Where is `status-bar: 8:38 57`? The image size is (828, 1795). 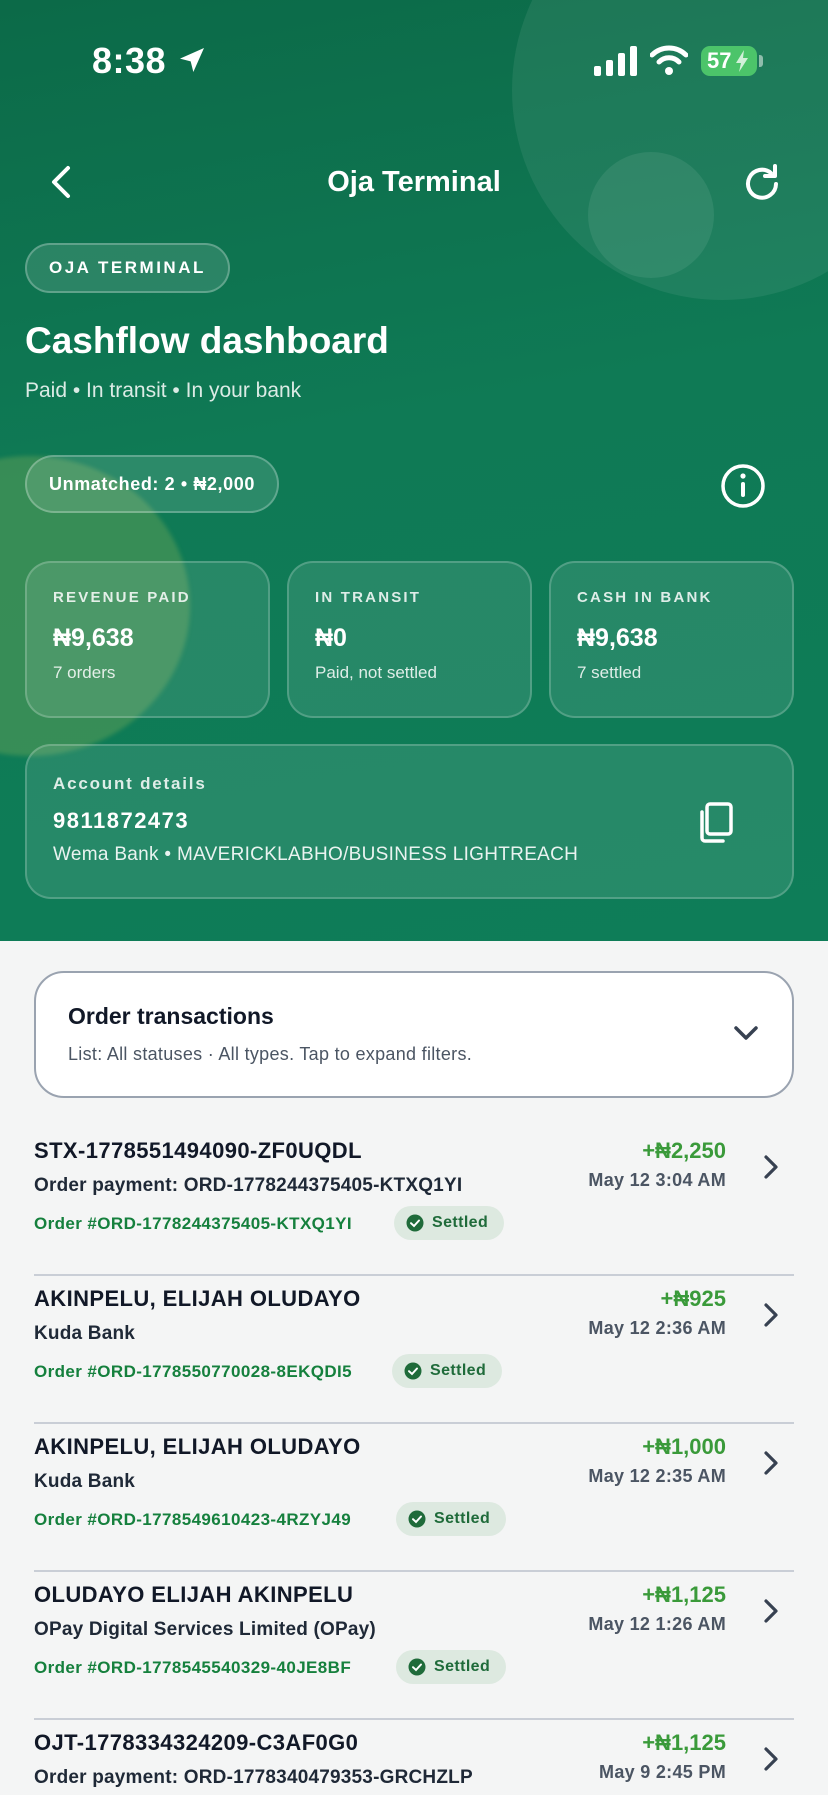
status-bar: 8:38 57 is located at coordinates (414, 60).